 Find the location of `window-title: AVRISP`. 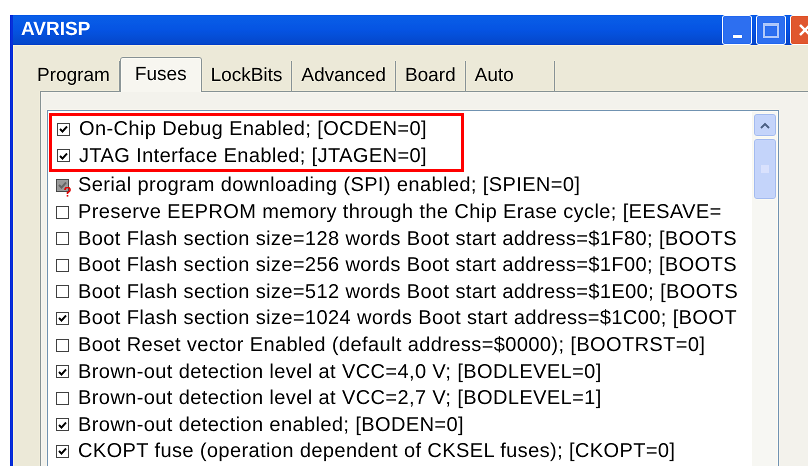

window-title: AVRISP is located at coordinates (55, 30).